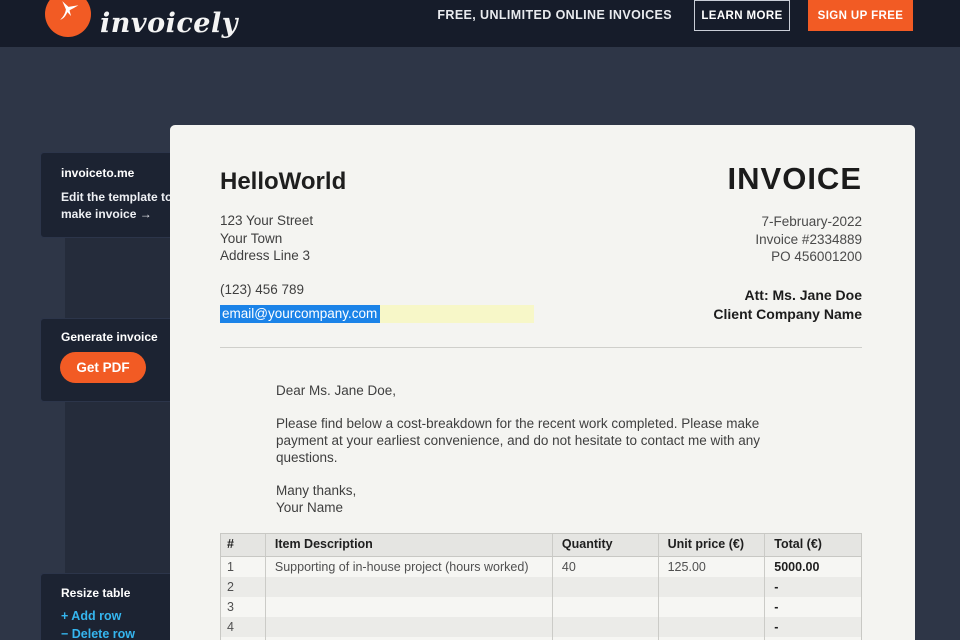 This screenshot has width=960, height=640. I want to click on header-tagline: FREE, UNLIMITED ONLINE INVOICES, so click(554, 15).